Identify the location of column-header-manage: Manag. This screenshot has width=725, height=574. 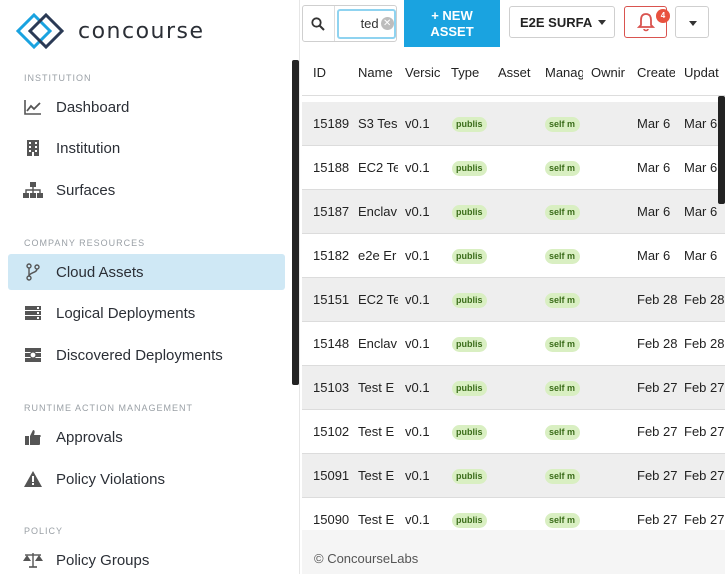
(564, 72).